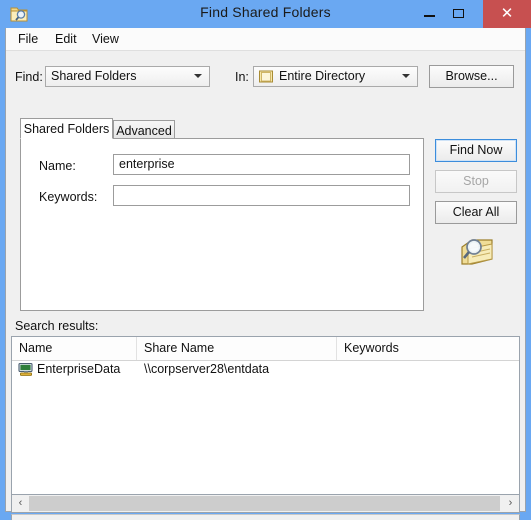  Describe the element at coordinates (477, 252) in the screenshot. I see `folder-magnifier-icon` at that location.